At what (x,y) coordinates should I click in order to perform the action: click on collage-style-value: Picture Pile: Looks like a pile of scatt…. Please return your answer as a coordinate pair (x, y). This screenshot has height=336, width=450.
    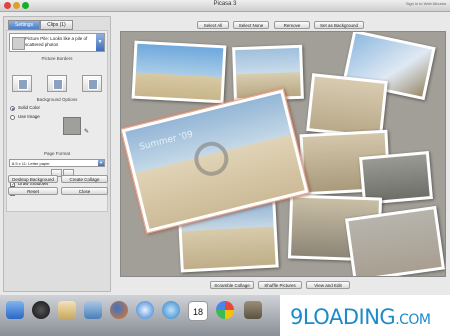
    Looking at the image, I should click on (56, 41).